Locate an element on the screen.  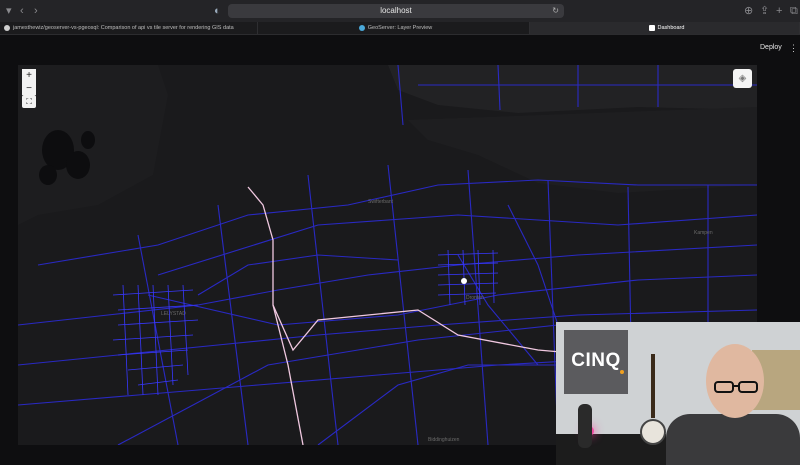
map-label-lelystad: LELYSTAD is located at coordinates (173, 314).